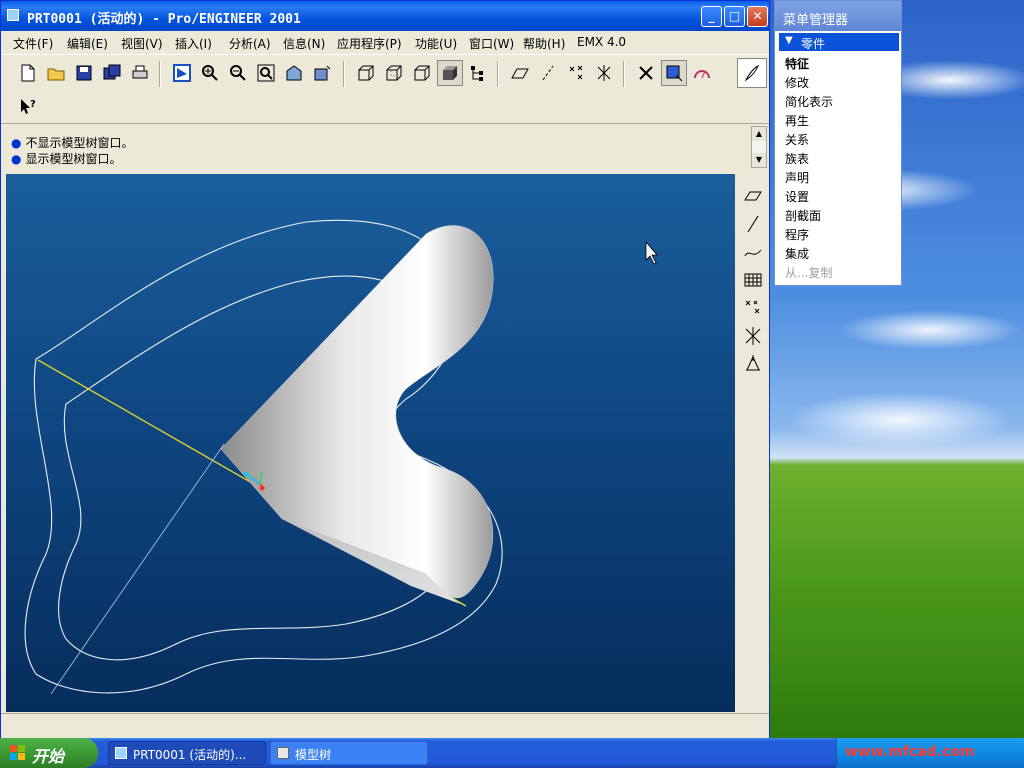 This screenshot has width=1024, height=768. What do you see at coordinates (548, 73) in the screenshot?
I see `datum-axes-icon` at bounding box center [548, 73].